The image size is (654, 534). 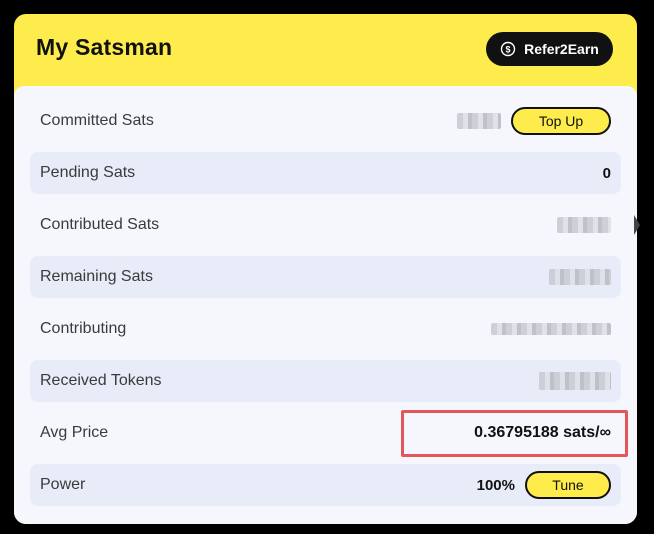 What do you see at coordinates (568, 485) in the screenshot?
I see `tune-button: Tune` at bounding box center [568, 485].